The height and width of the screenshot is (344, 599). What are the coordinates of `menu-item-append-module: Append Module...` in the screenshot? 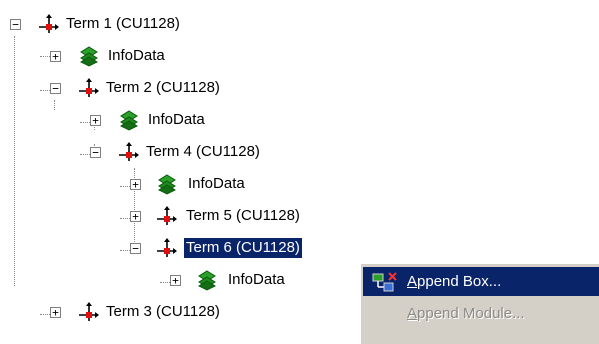 It's located at (481, 313).